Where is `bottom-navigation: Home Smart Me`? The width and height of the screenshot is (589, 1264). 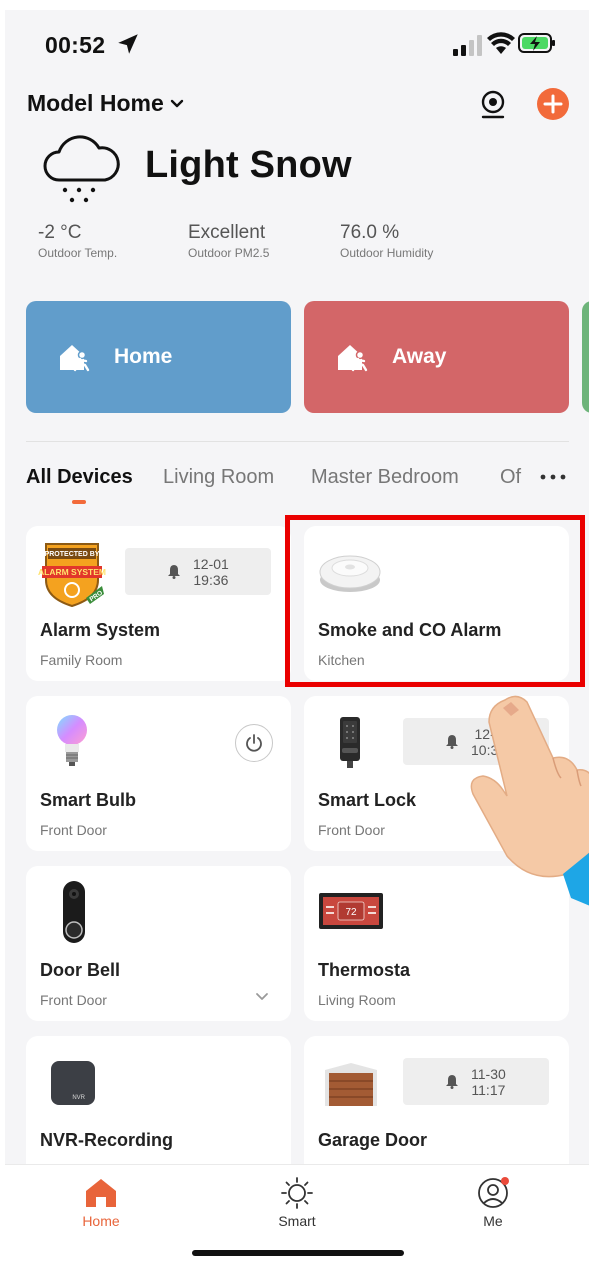 bottom-navigation: Home Smart Me is located at coordinates (297, 1214).